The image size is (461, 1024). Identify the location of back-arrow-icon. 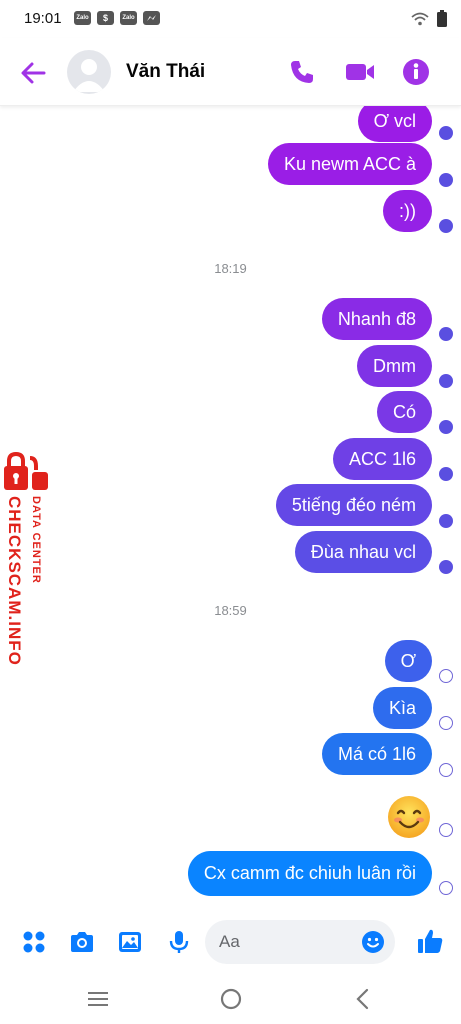
(33, 73).